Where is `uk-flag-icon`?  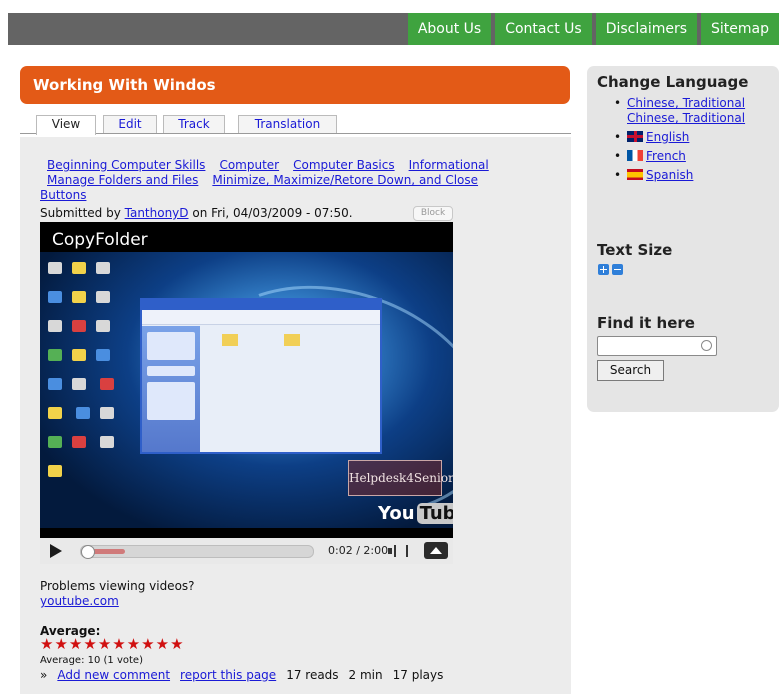
uk-flag-icon is located at coordinates (635, 136).